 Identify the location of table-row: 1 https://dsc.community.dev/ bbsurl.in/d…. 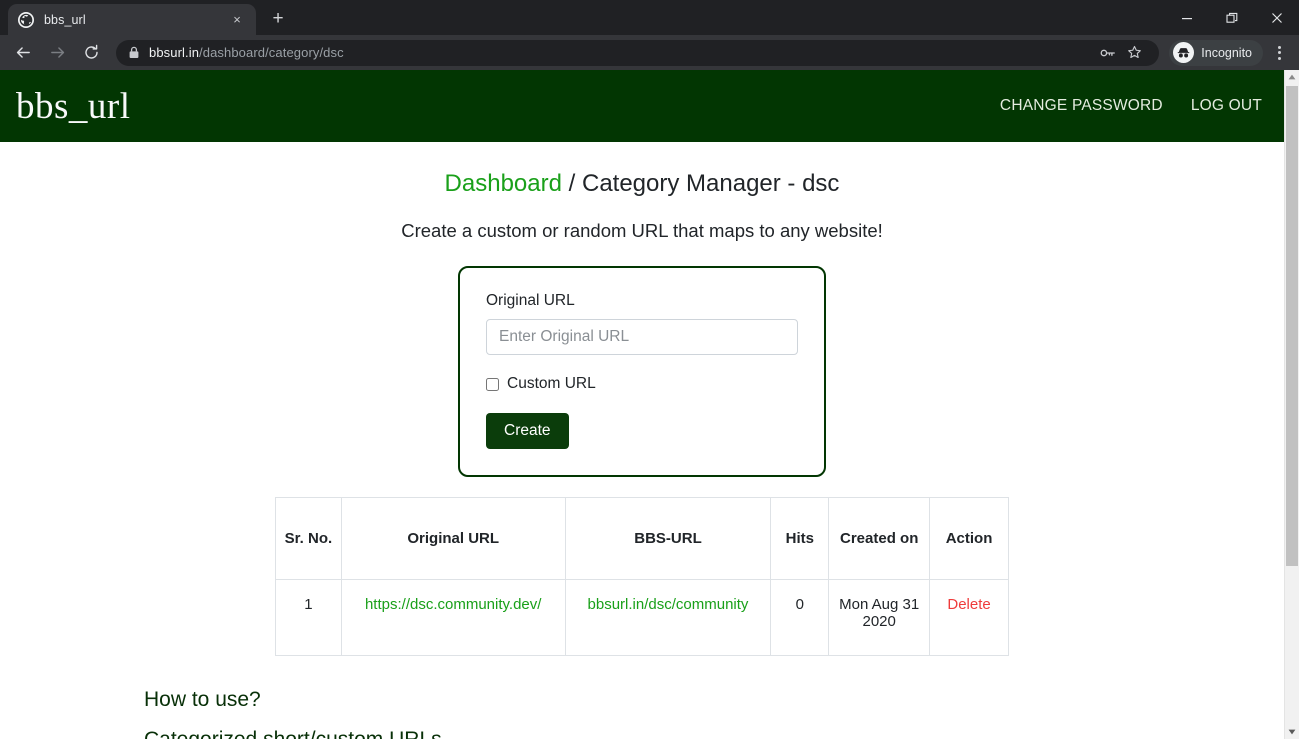
(642, 617).